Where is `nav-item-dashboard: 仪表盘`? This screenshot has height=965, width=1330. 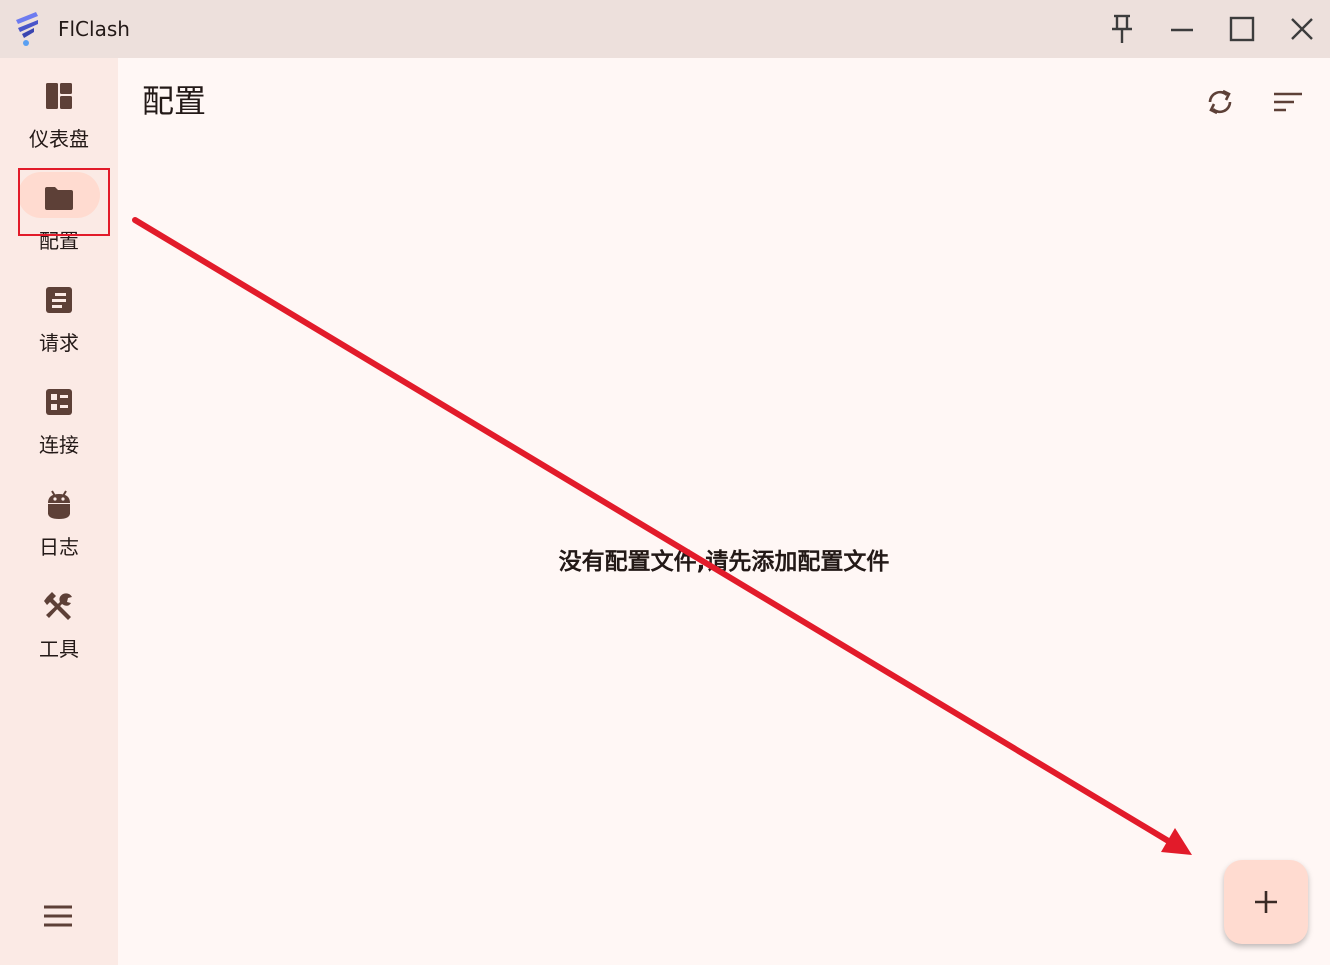 nav-item-dashboard: 仪表盘 is located at coordinates (59, 118).